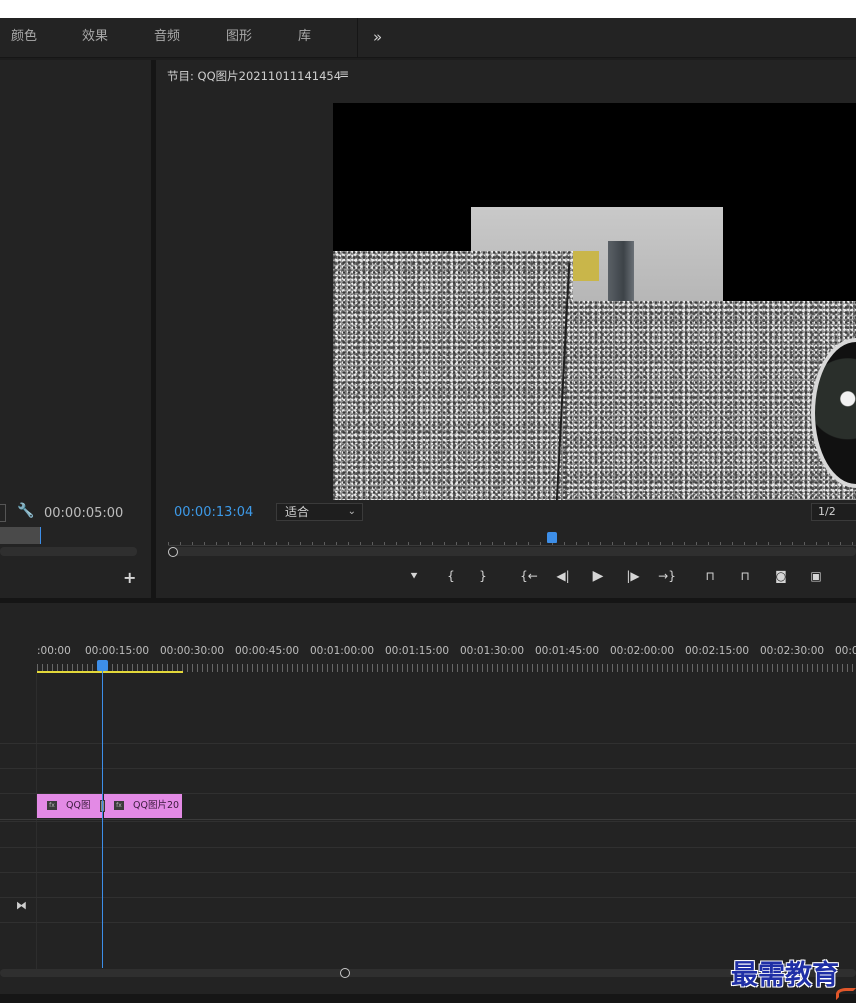 This screenshot has width=856, height=1003. What do you see at coordinates (781, 576) in the screenshot?
I see `camera-icon: ◙` at bounding box center [781, 576].